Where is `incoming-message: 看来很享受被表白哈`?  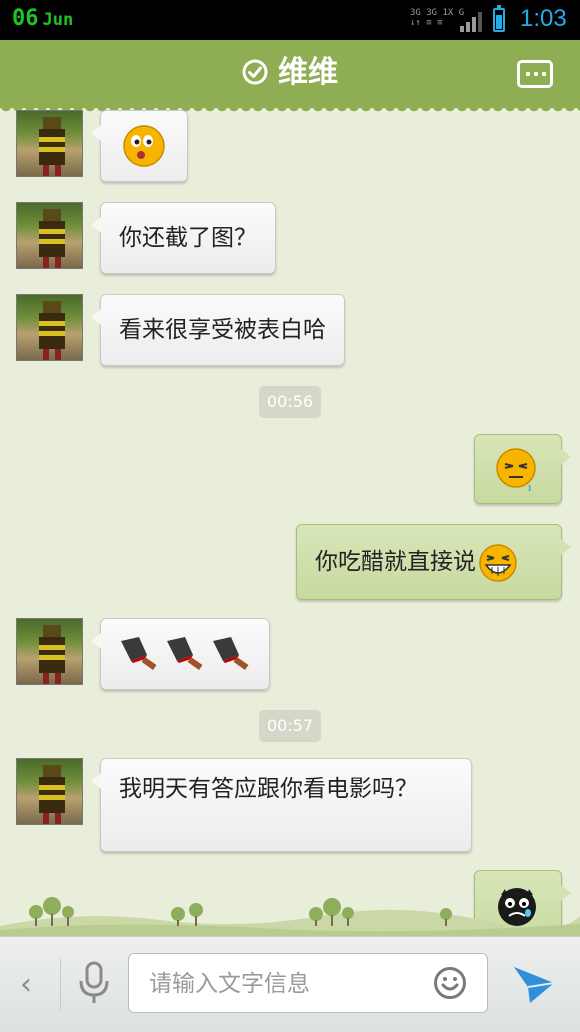 incoming-message: 看来很享受被表白哈 is located at coordinates (218, 330).